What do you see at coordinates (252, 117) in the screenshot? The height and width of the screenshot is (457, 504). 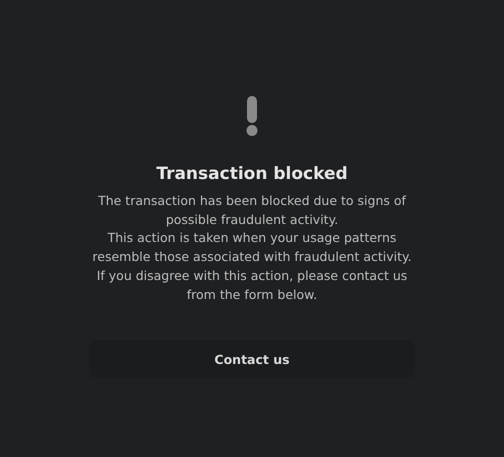 I see `exclamation-icon` at bounding box center [252, 117].